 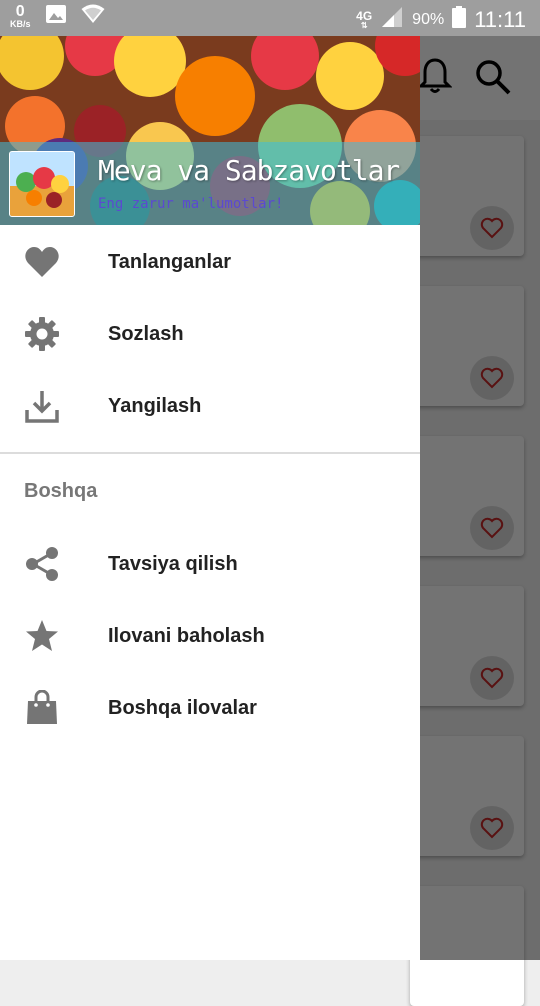 I want to click on app-title: Meva va Sabzavotlar, so click(x=249, y=170).